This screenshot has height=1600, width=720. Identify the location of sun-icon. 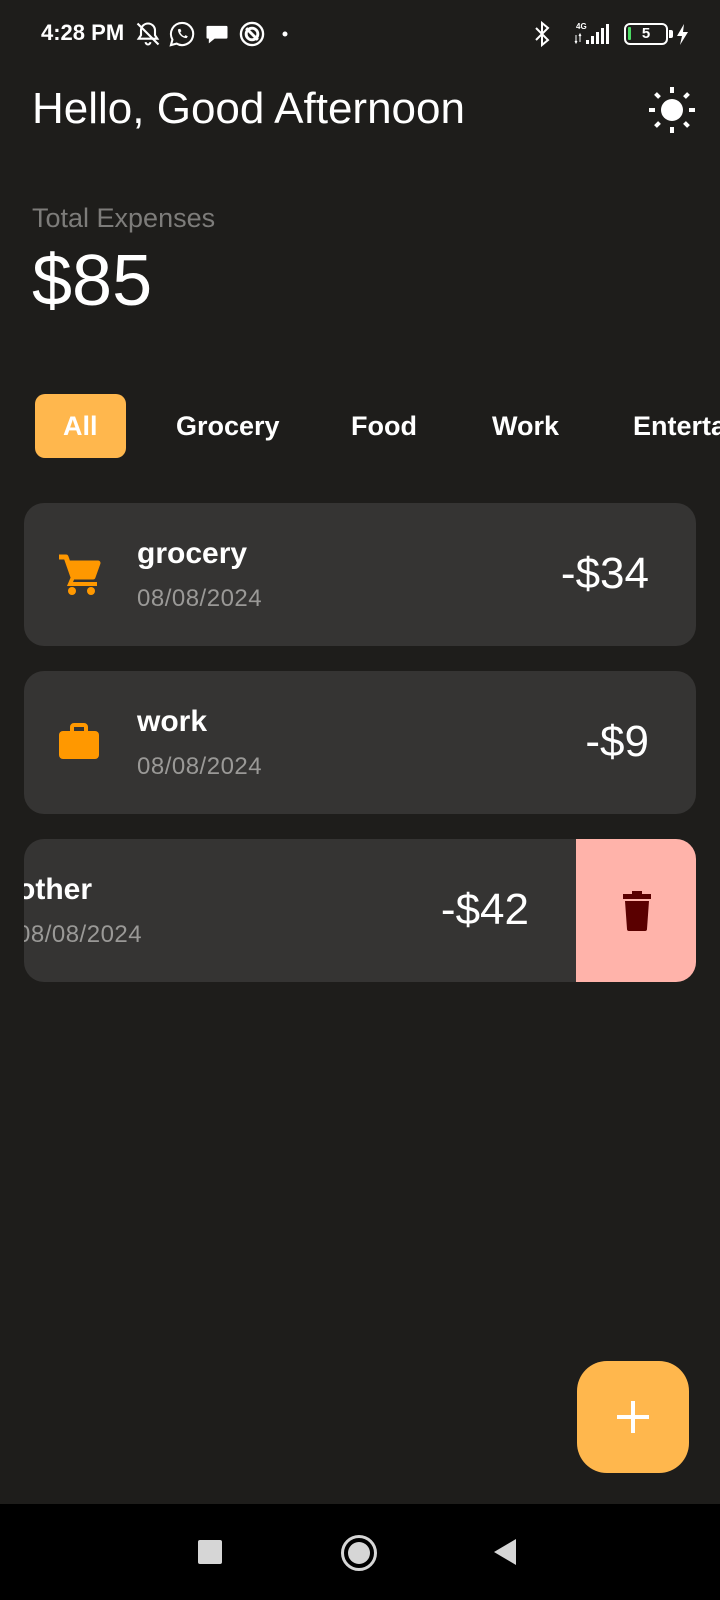
(672, 110).